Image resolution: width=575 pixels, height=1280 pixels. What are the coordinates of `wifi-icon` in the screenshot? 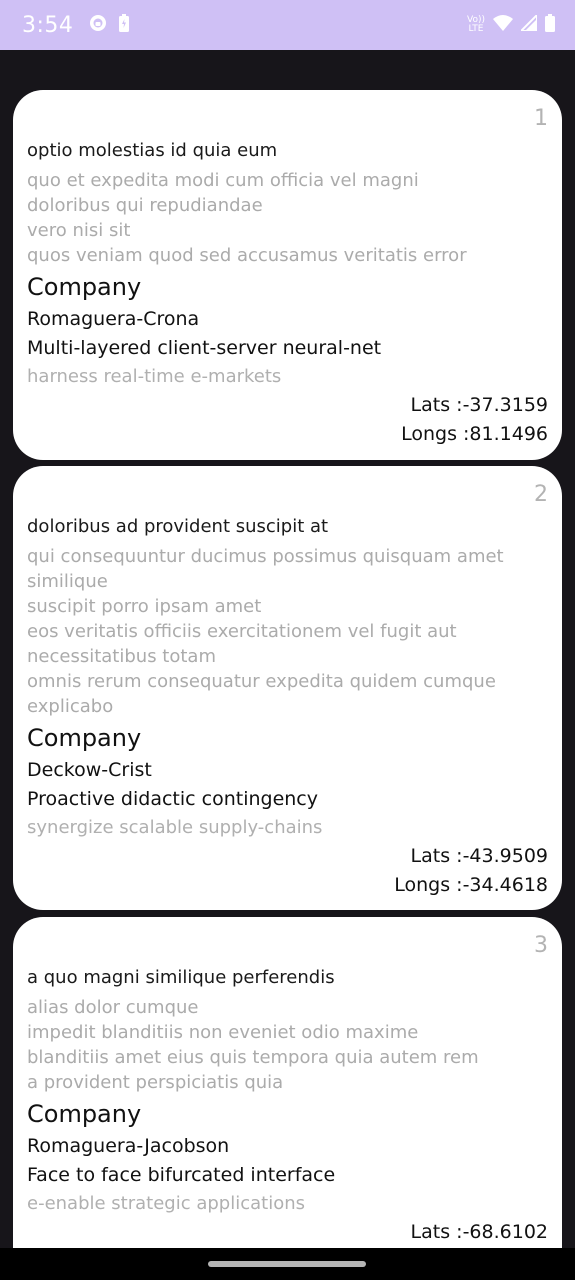 It's located at (503, 25).